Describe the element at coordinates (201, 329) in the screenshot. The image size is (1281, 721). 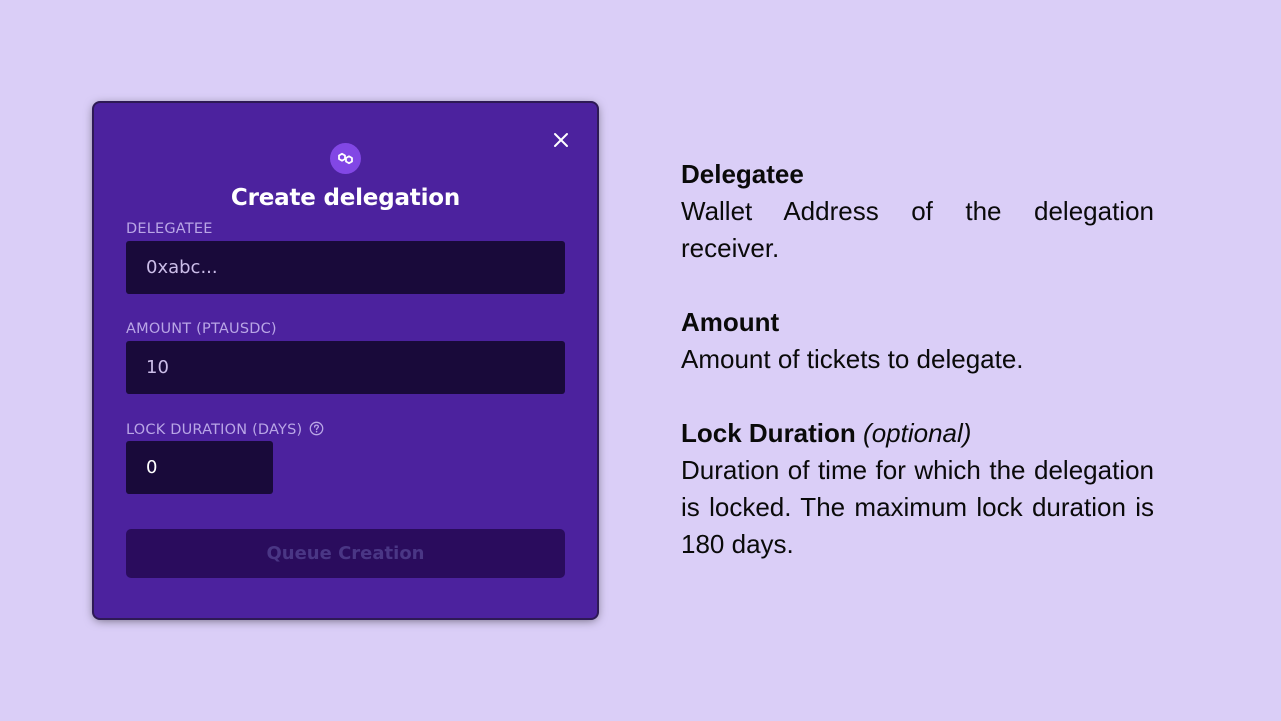
I see `amount-label: AMOUNT (PTAUSDC)` at that location.